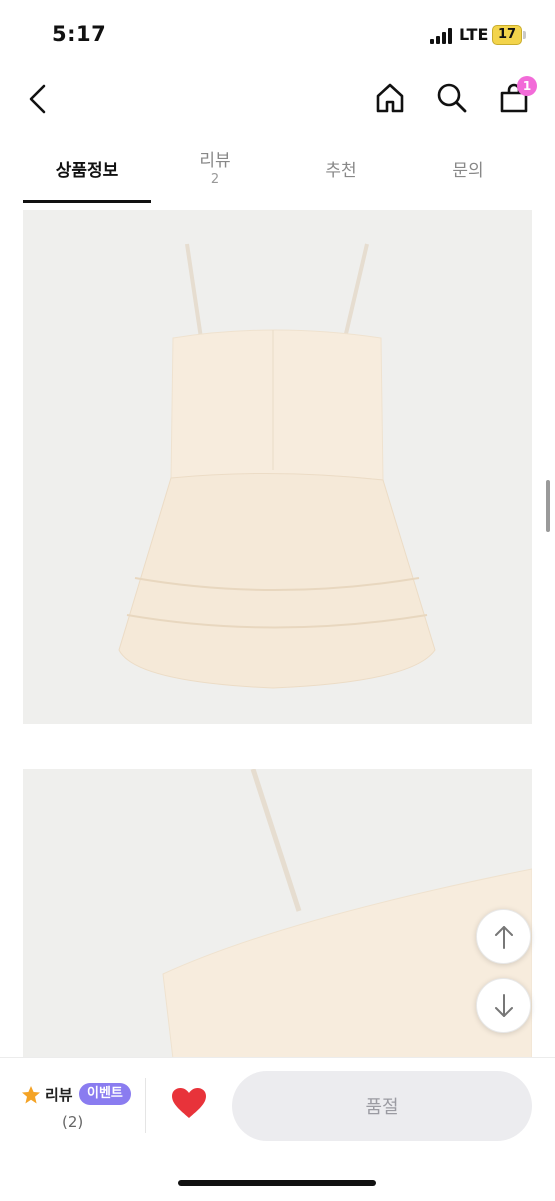 Image resolution: width=555 pixels, height=1201 pixels. What do you see at coordinates (452, 98) in the screenshot?
I see `search-icon` at bounding box center [452, 98].